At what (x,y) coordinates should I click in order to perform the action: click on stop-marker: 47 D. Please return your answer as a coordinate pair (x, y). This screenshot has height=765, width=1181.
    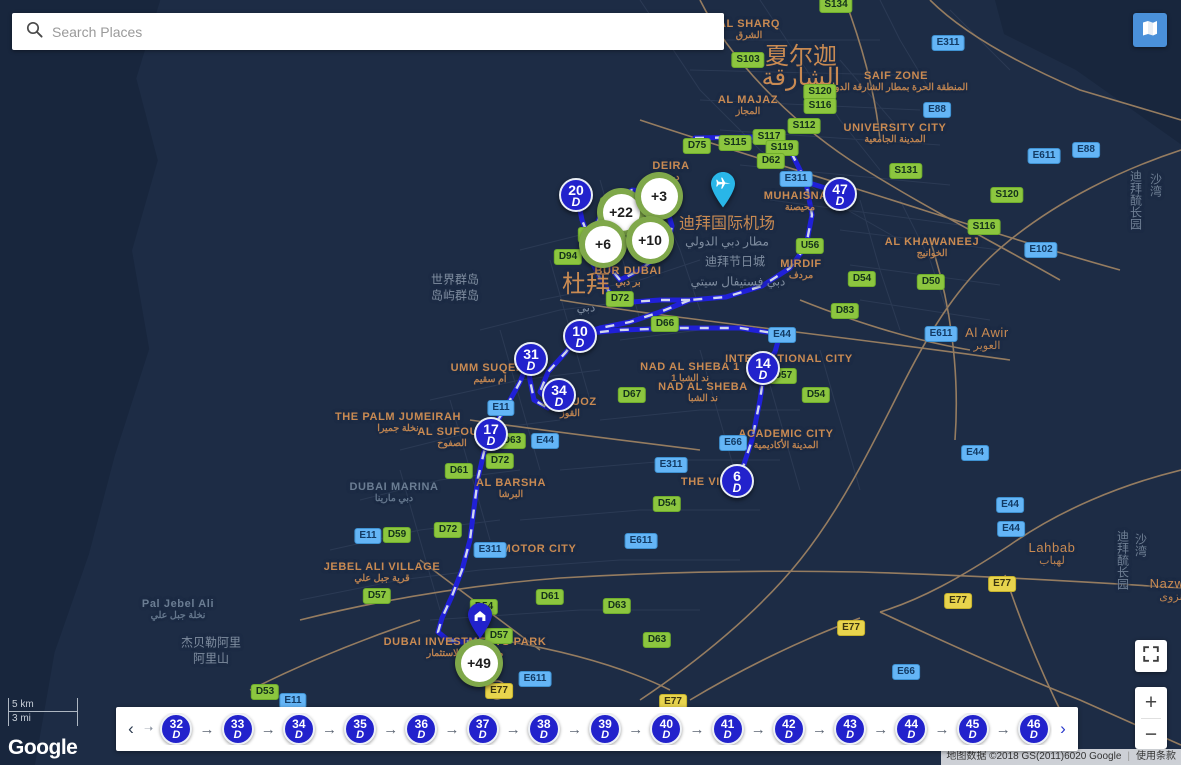
    Looking at the image, I should click on (840, 194).